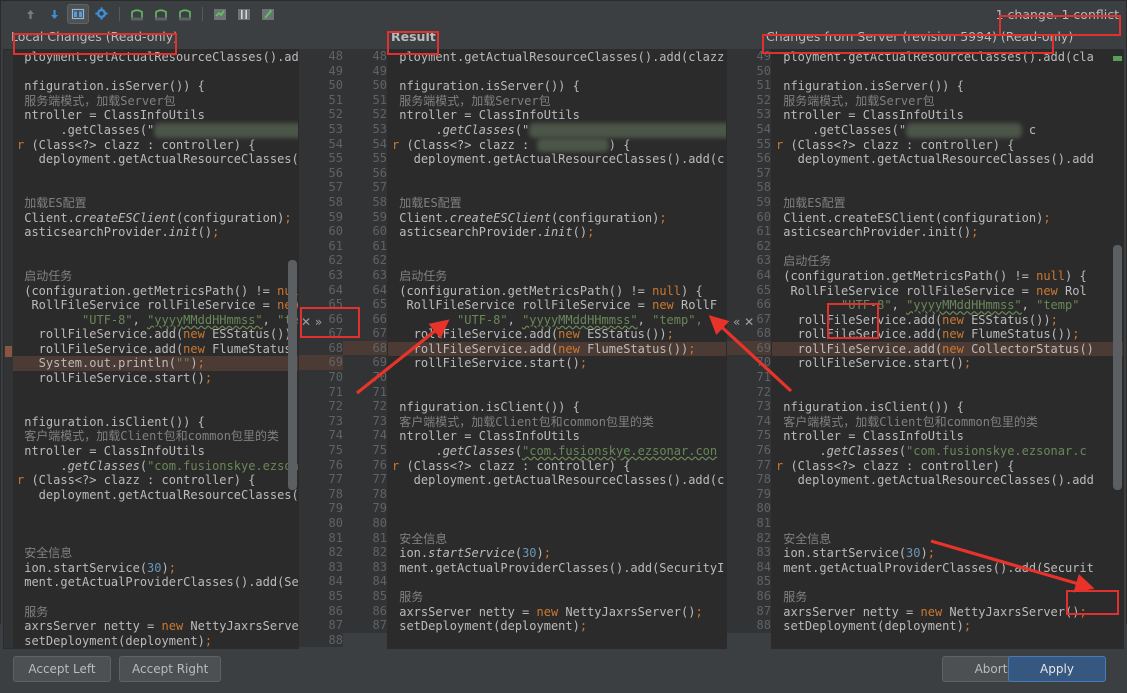  What do you see at coordinates (743, 322) in the screenshot?
I see `conflict-action-right: « ✕` at bounding box center [743, 322].